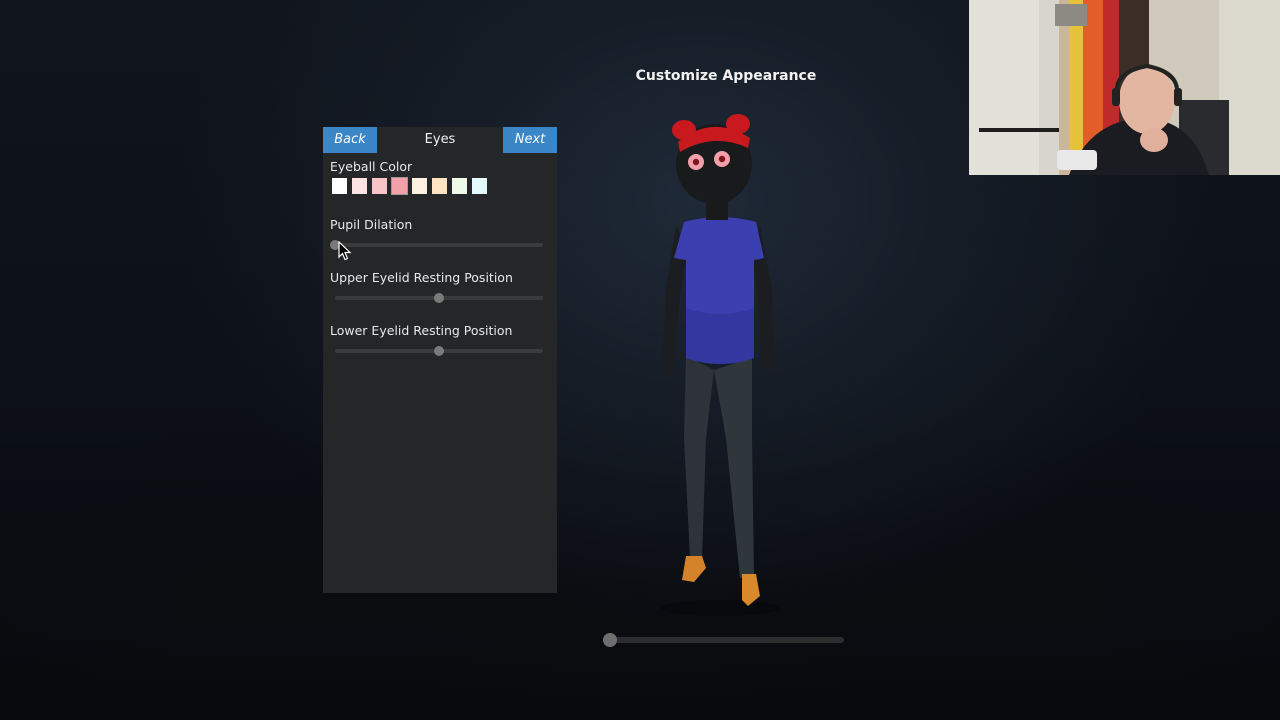  I want to click on pupil-dilation-slider, so click(436, 245).